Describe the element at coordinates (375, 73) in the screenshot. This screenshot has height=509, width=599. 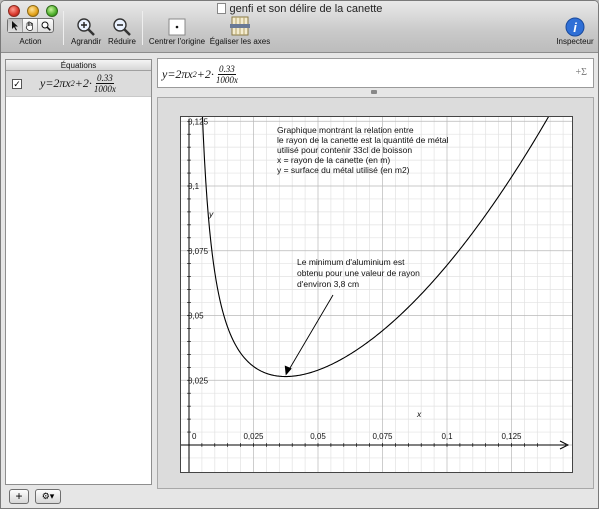
I see `formula-editor: y=2πx 2 +2· 0.33 1000x +Σ` at that location.